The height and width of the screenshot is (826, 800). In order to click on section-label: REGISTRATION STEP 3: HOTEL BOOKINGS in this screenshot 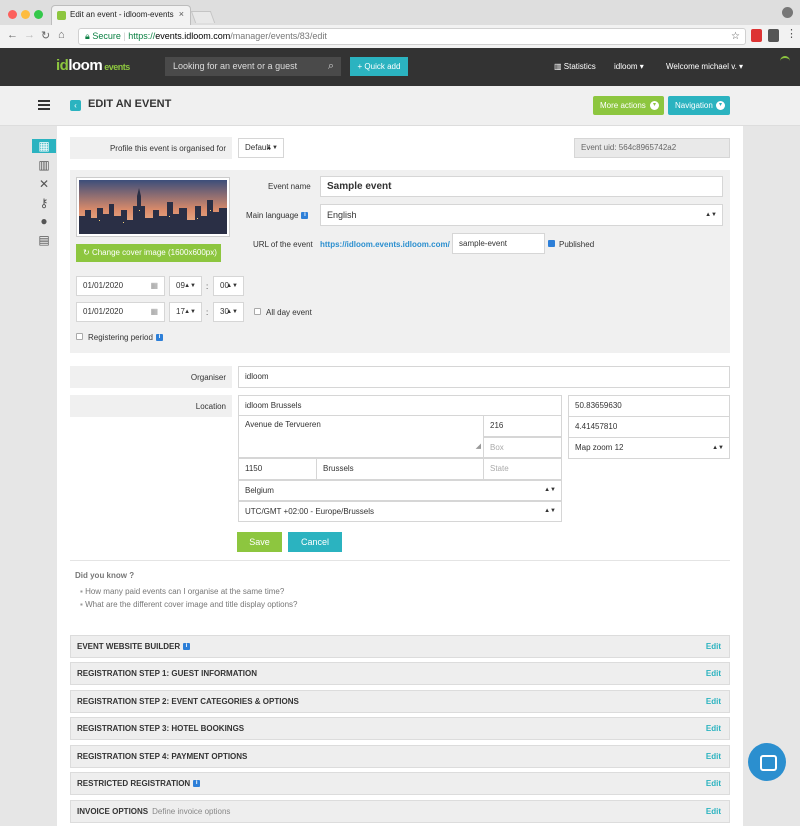, I will do `click(161, 728)`.